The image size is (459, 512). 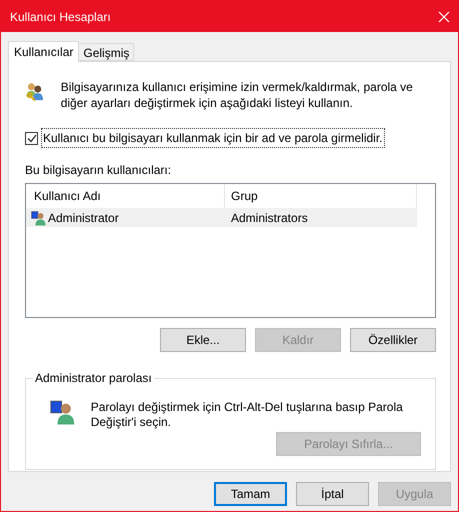 I want to click on window-title: Kullanıcı Hesapları, so click(x=60, y=17).